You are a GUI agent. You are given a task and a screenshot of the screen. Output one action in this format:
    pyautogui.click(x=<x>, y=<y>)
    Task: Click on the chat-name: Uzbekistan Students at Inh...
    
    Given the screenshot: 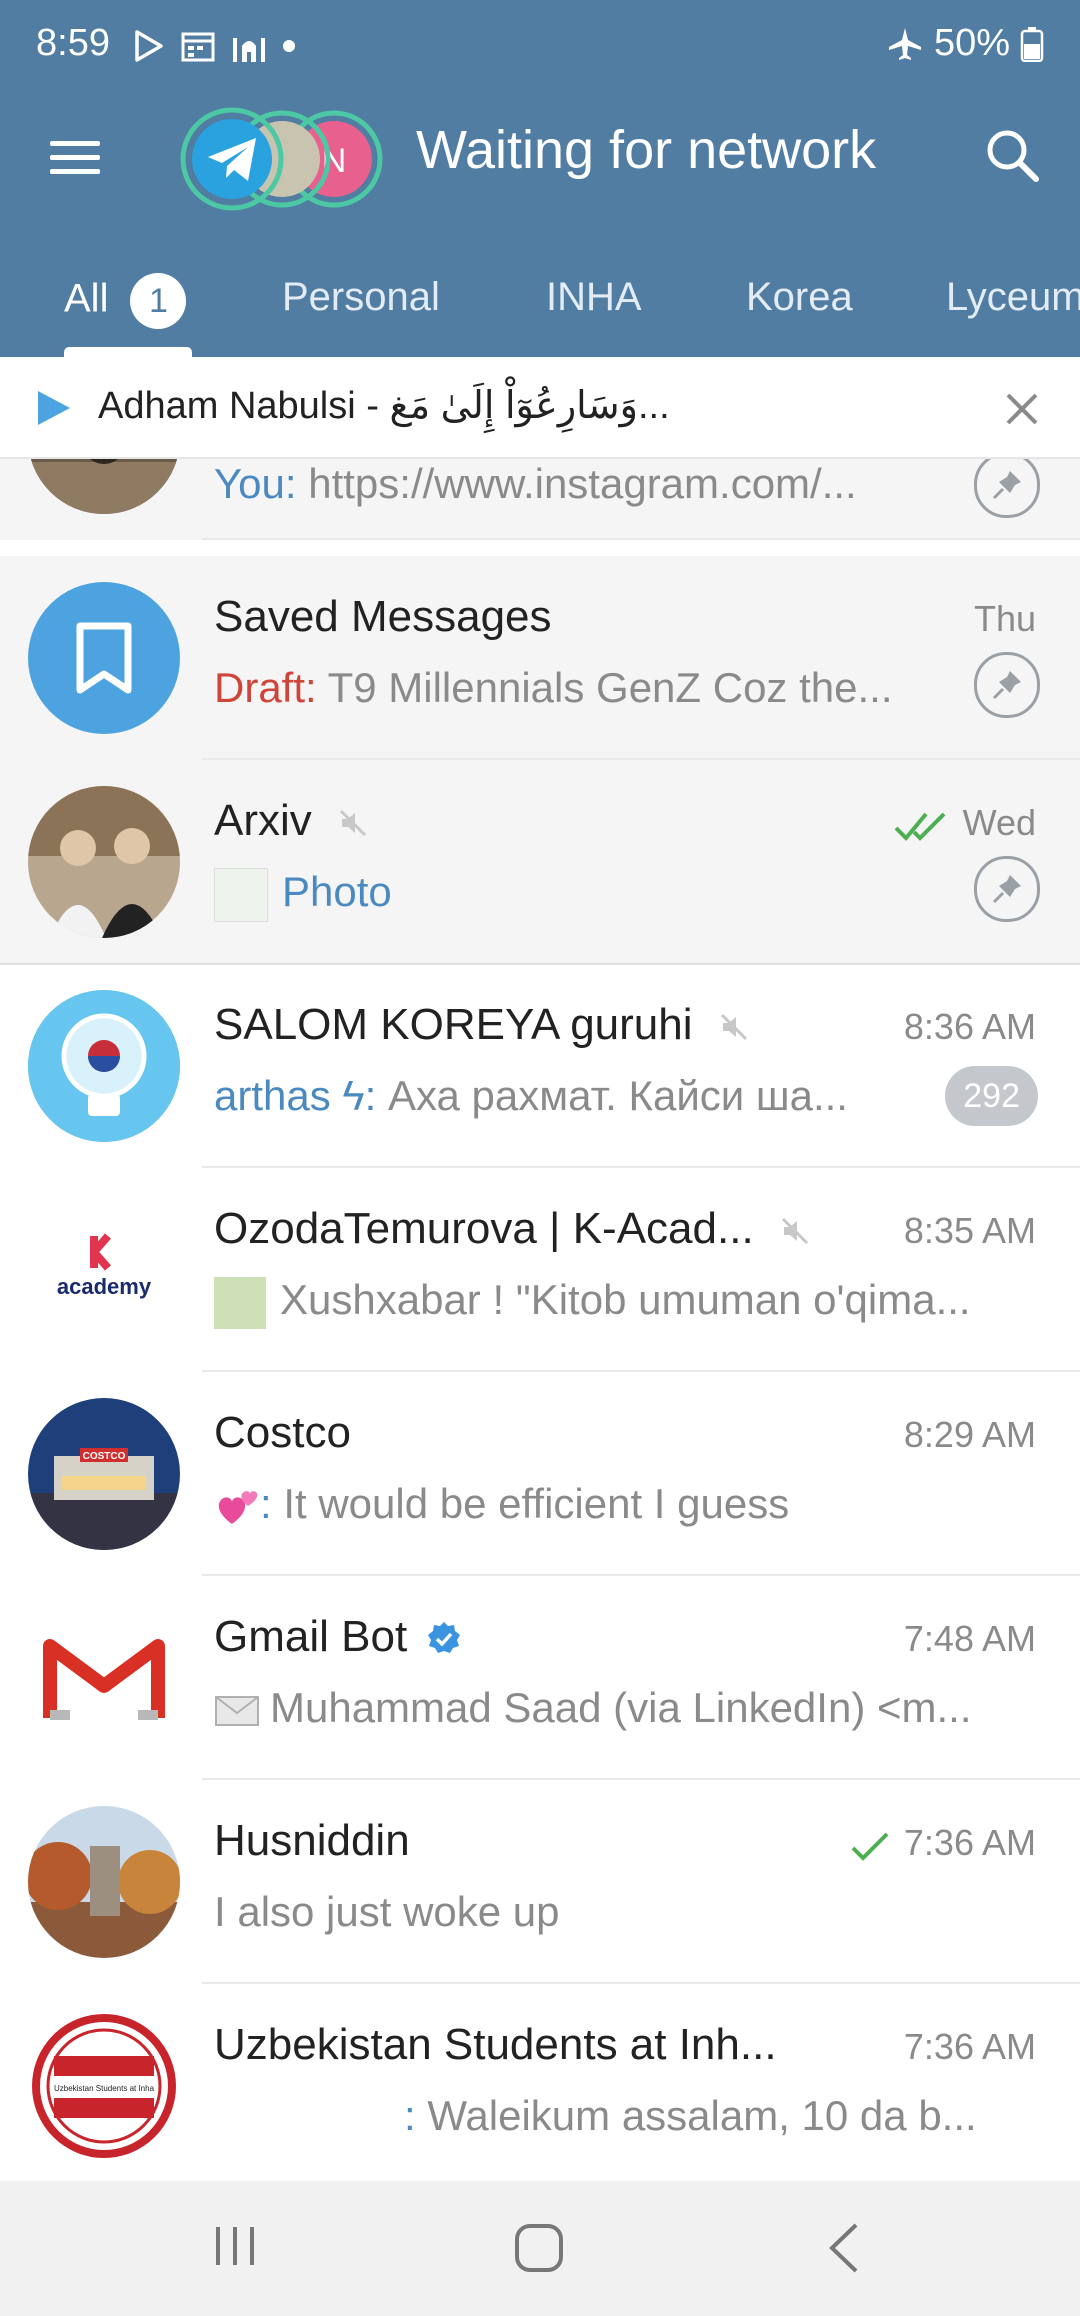 What is the action you would take?
    pyautogui.click(x=495, y=2044)
    